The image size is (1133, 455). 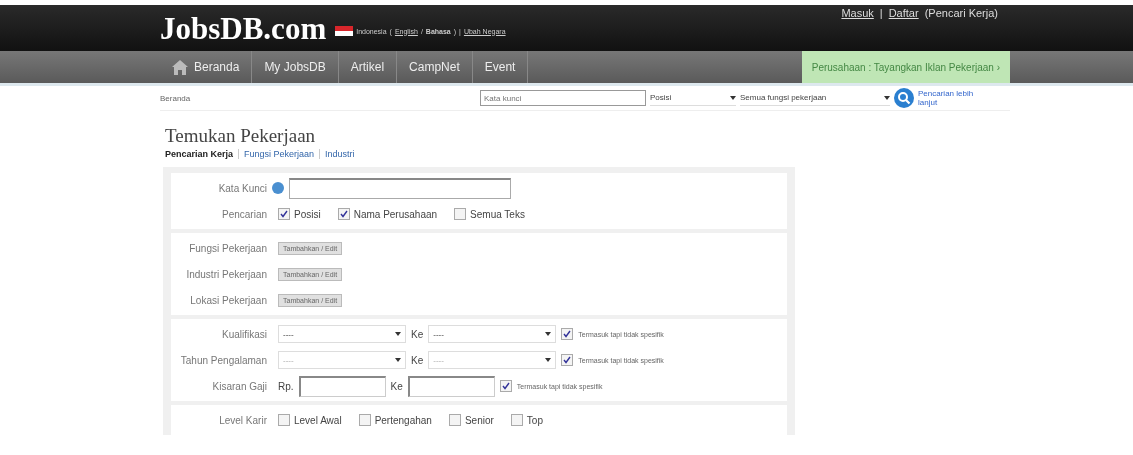 What do you see at coordinates (904, 98) in the screenshot?
I see `search-icon` at bounding box center [904, 98].